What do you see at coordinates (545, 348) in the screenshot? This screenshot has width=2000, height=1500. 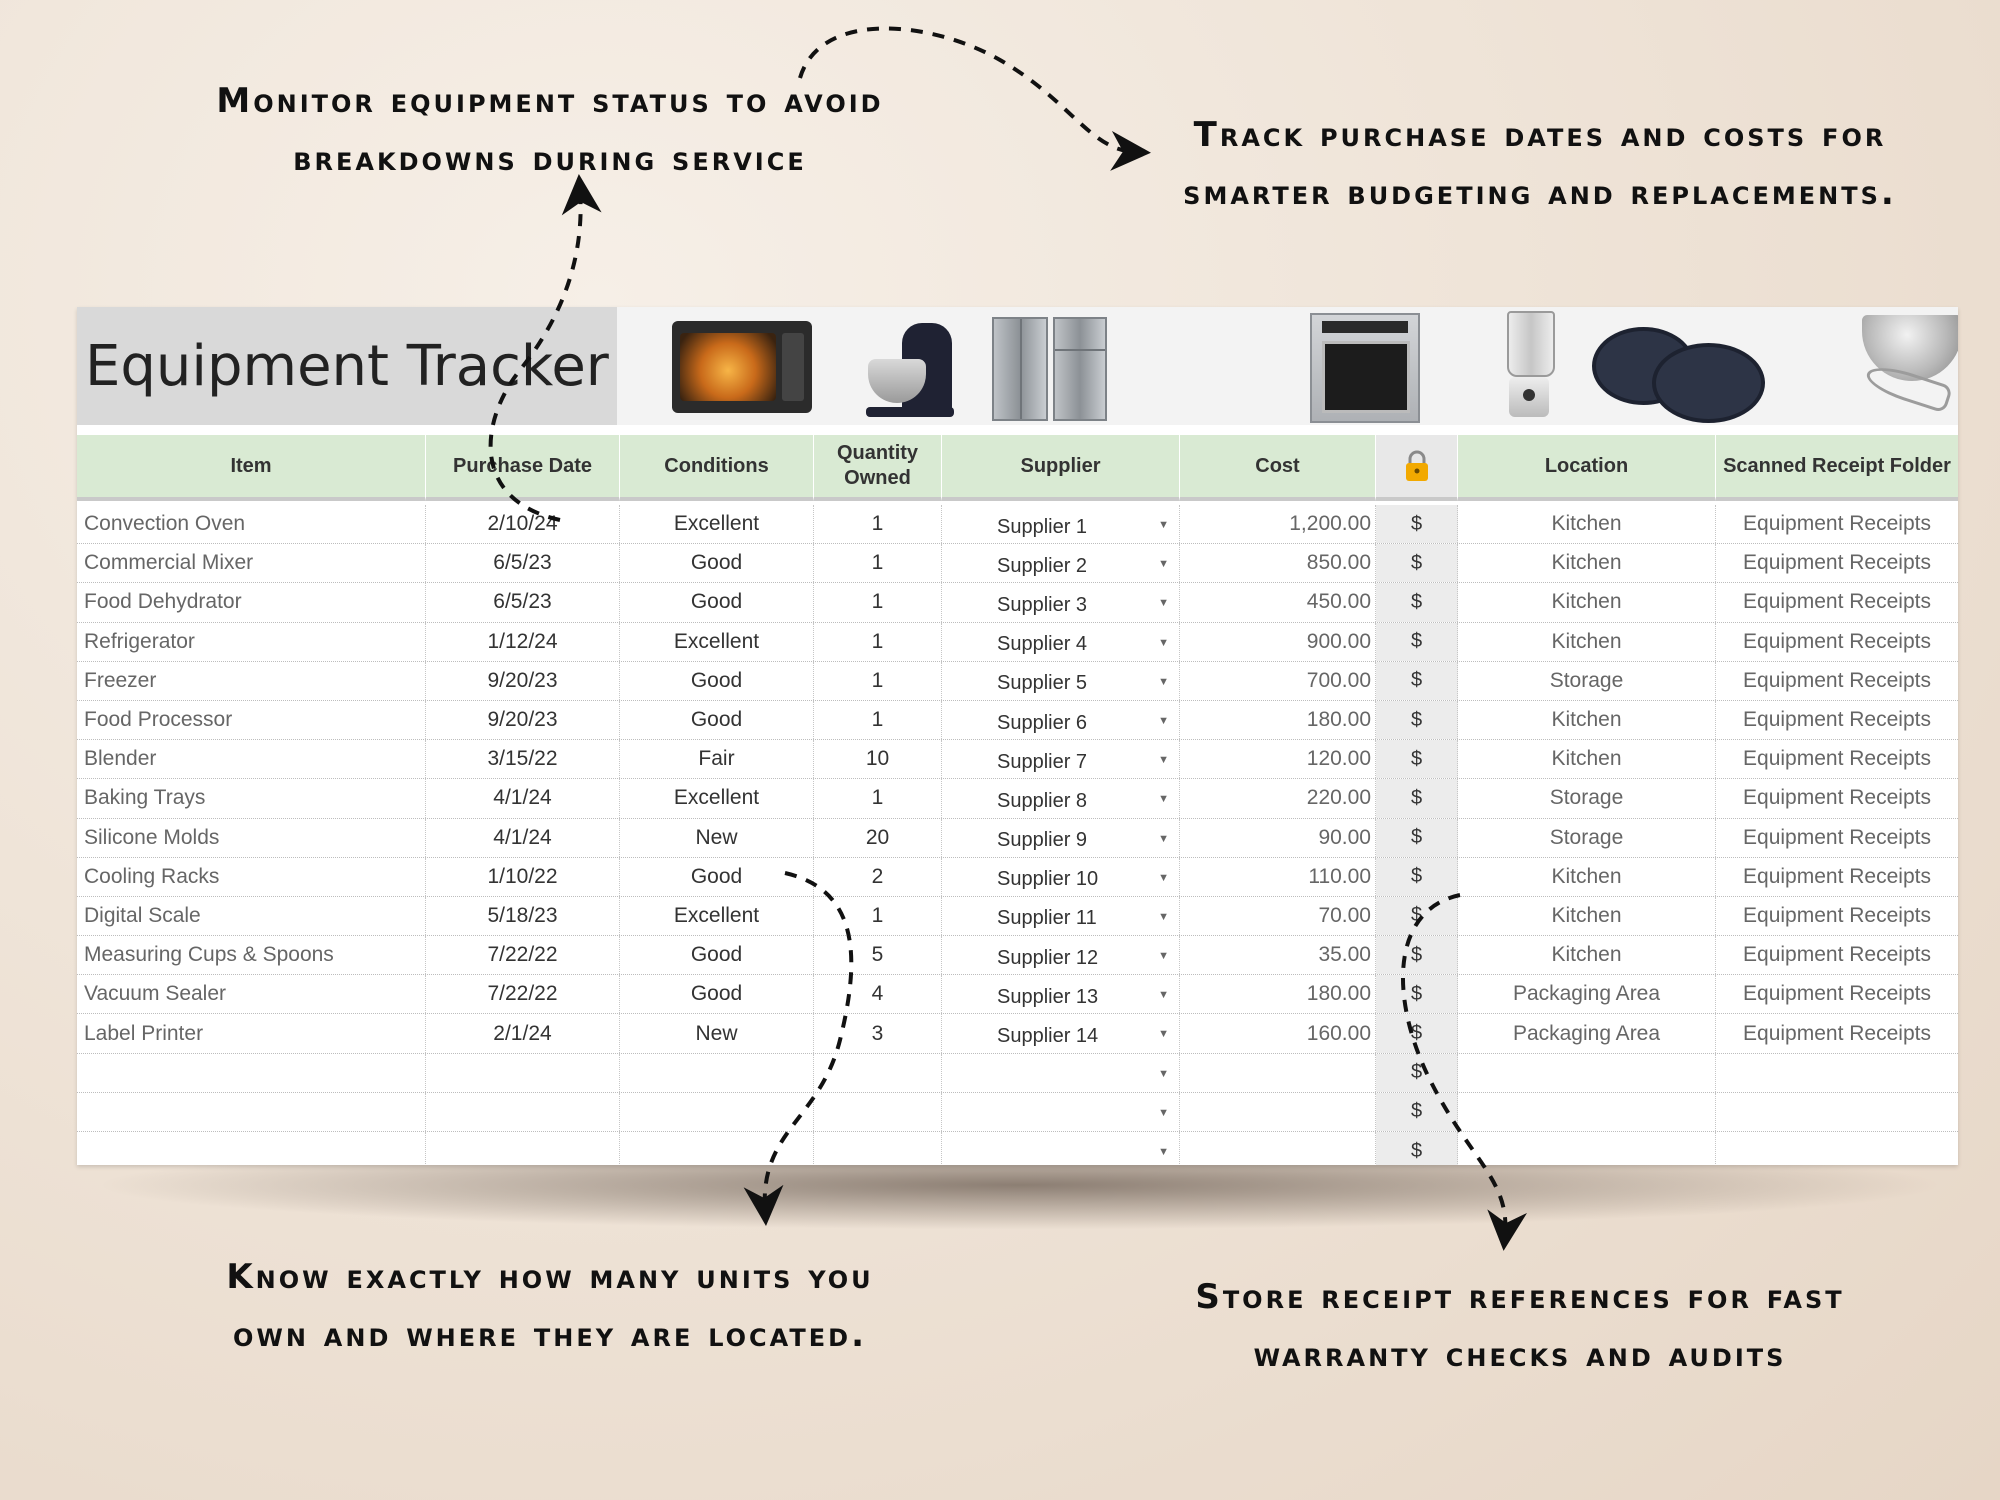 I see `arrow-to-status` at bounding box center [545, 348].